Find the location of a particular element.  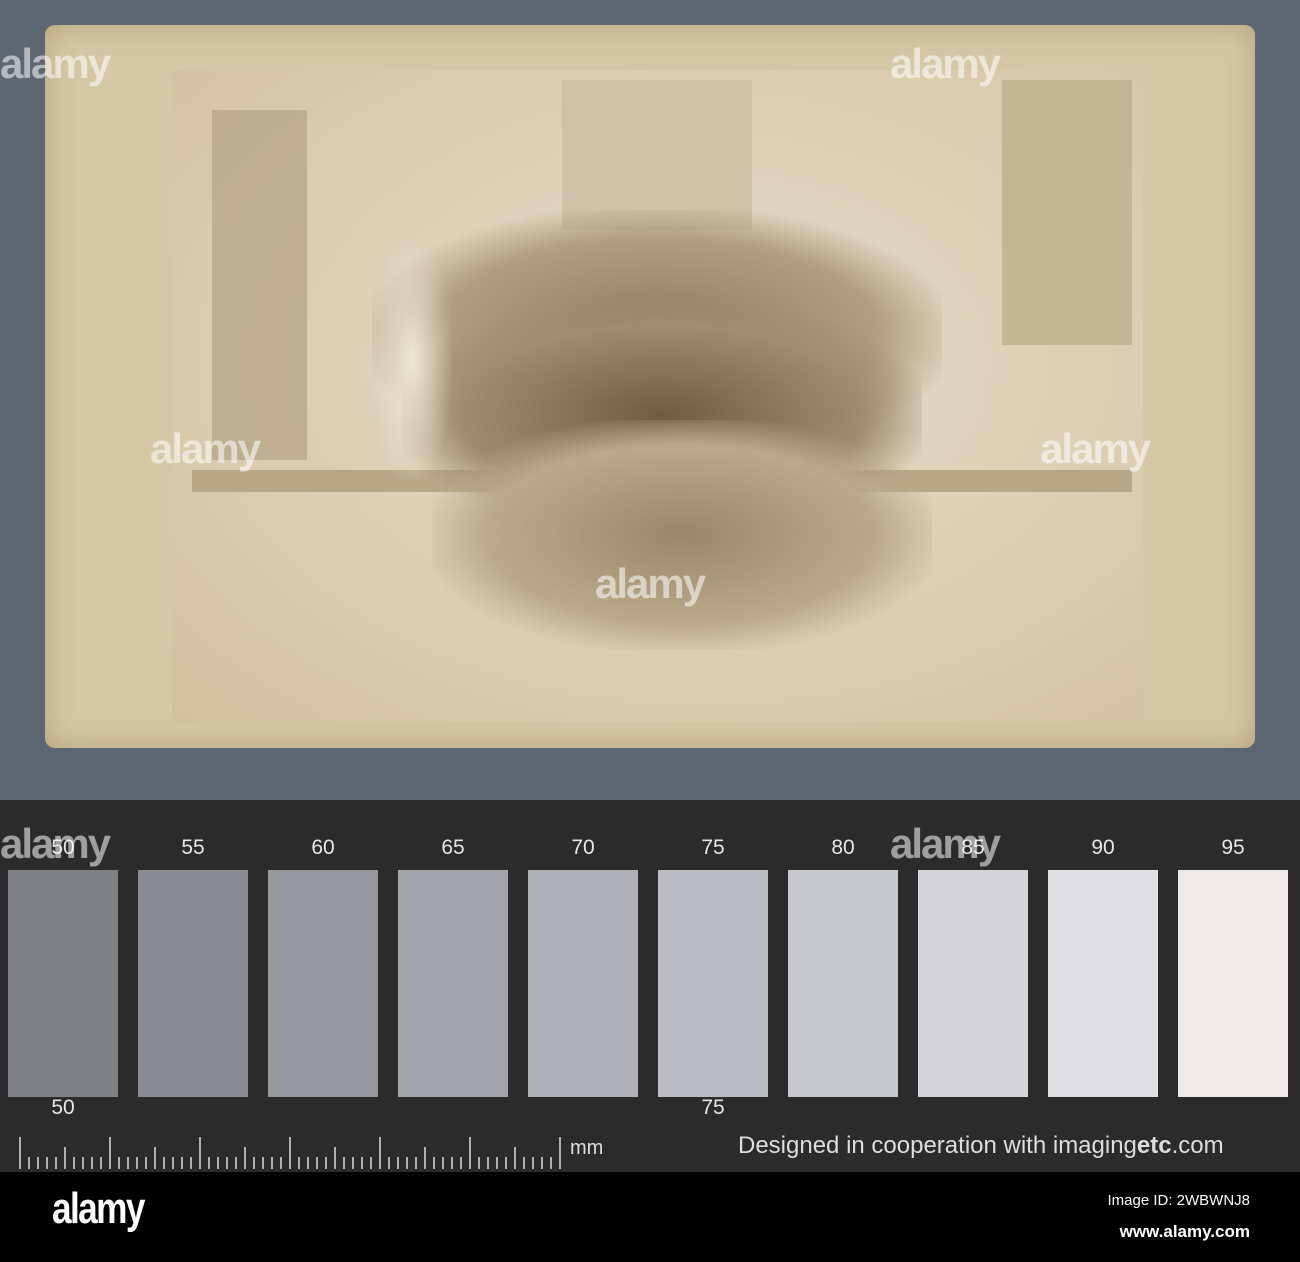

girl-white-dress is located at coordinates (412, 360).